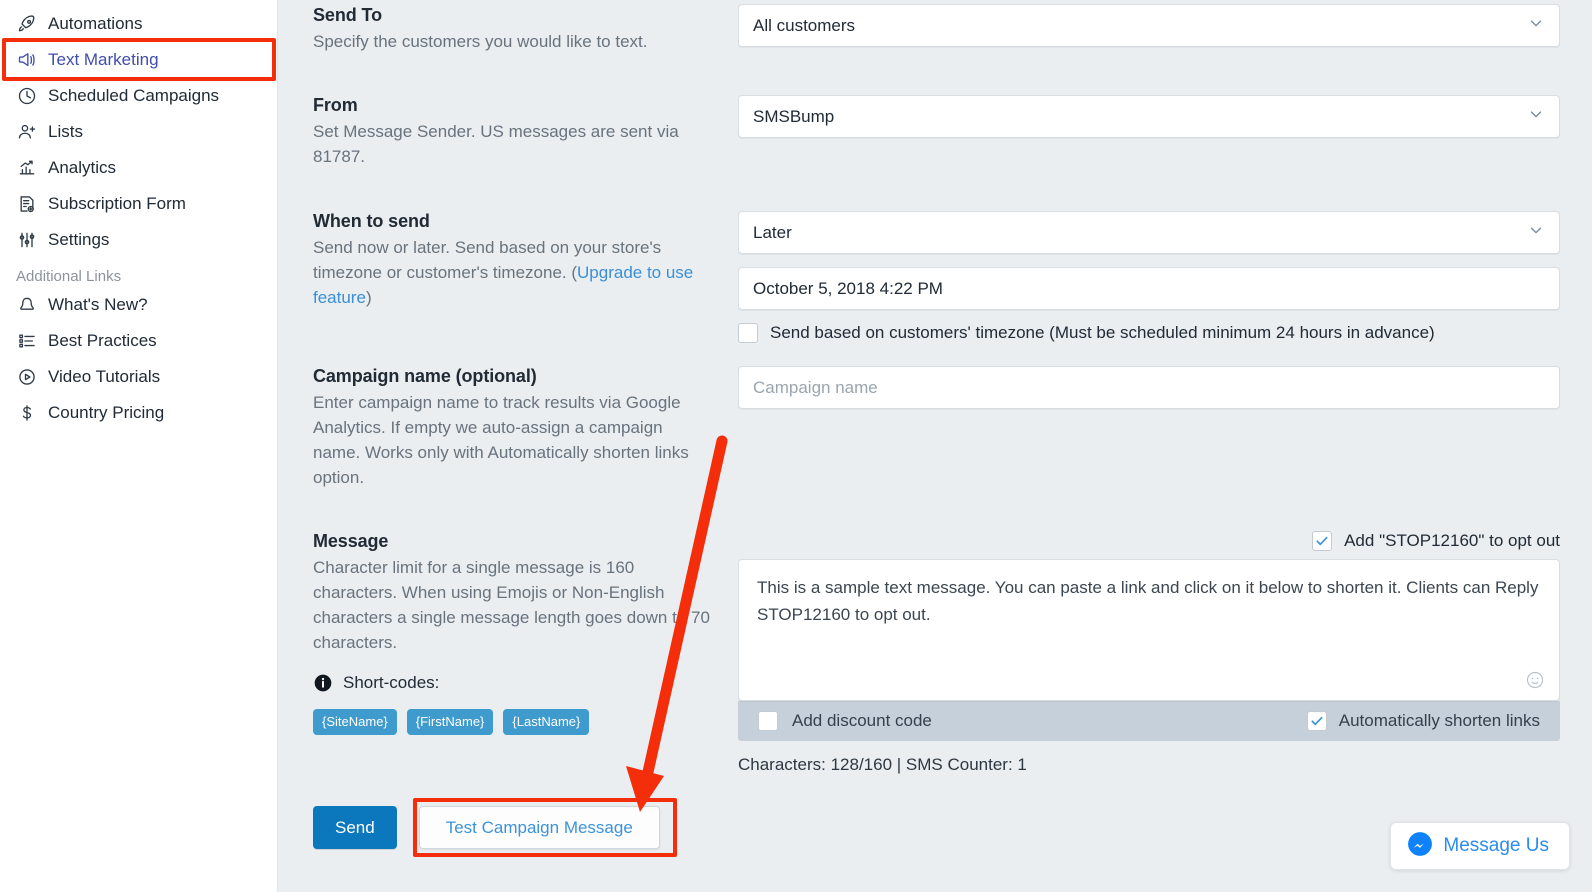  I want to click on sidebar-item-label: Country Pricing, so click(106, 412).